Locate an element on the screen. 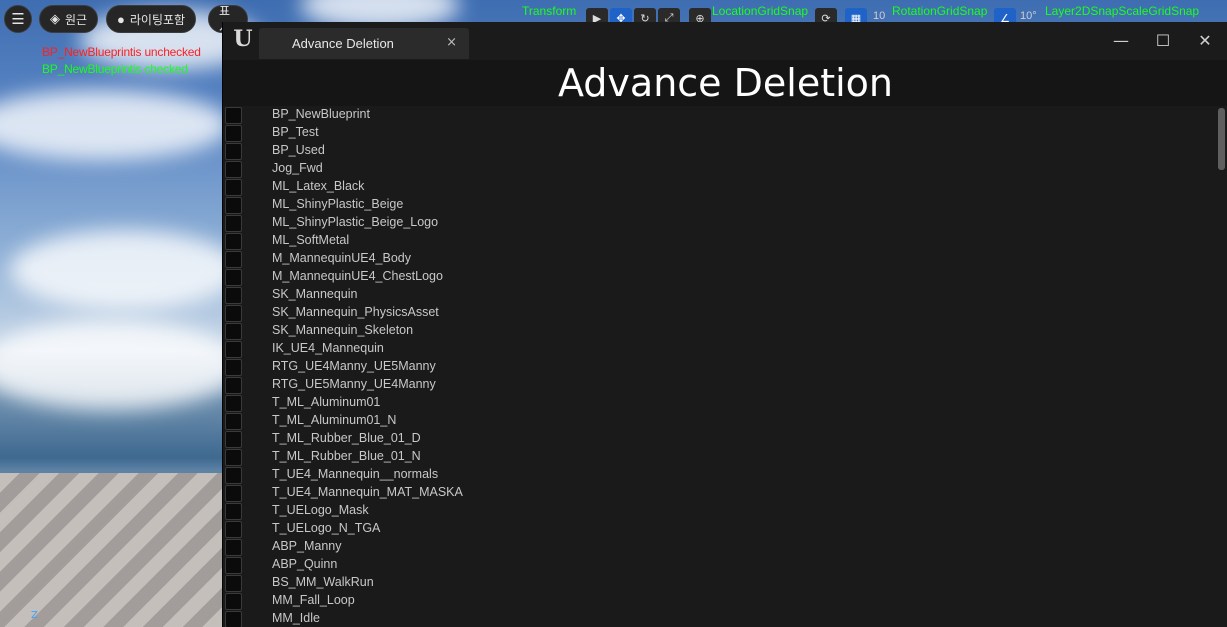 The height and width of the screenshot is (627, 1227). rotation-snap-value: 10° is located at coordinates (1028, 16).